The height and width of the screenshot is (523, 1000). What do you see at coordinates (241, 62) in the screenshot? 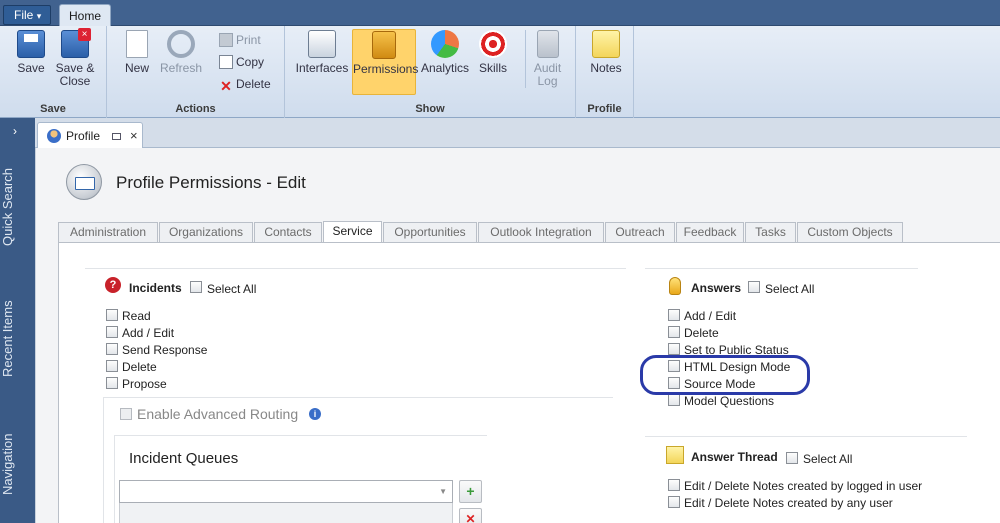
I see `copy-button: Copy` at bounding box center [241, 62].